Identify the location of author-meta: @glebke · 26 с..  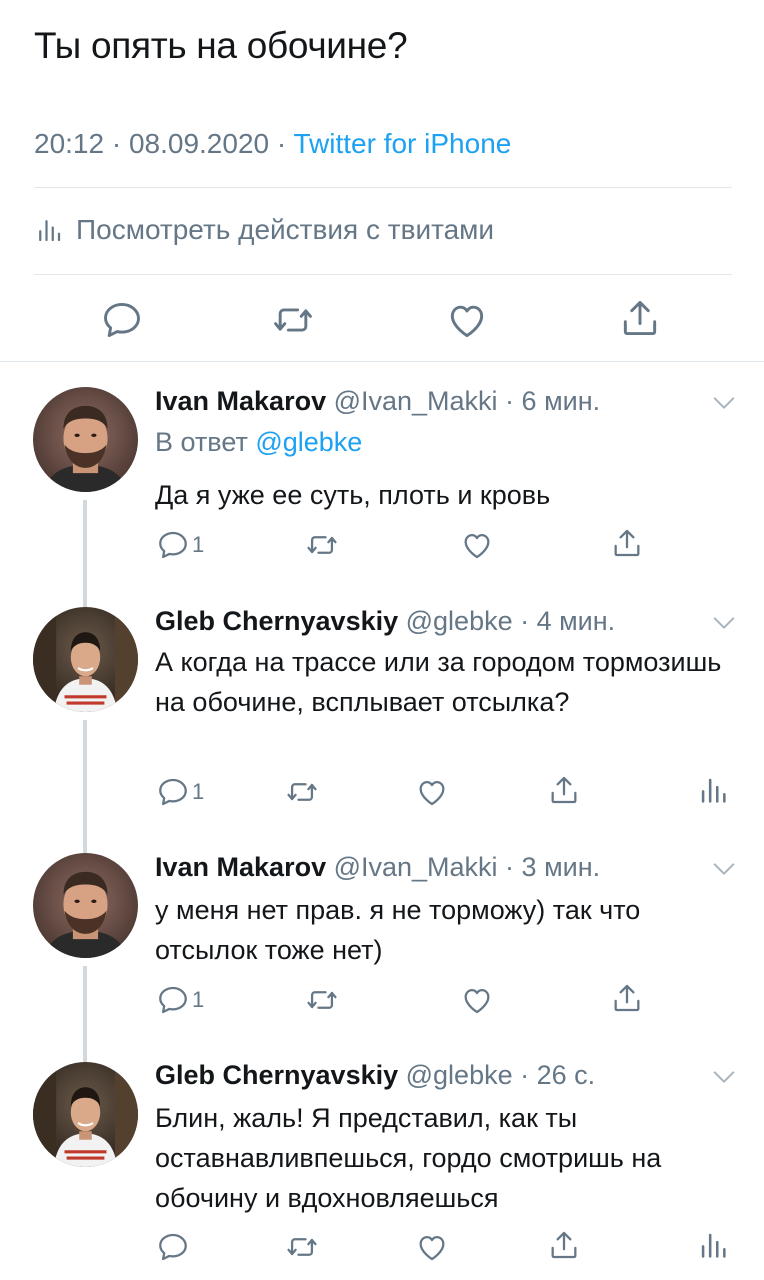
(497, 1075).